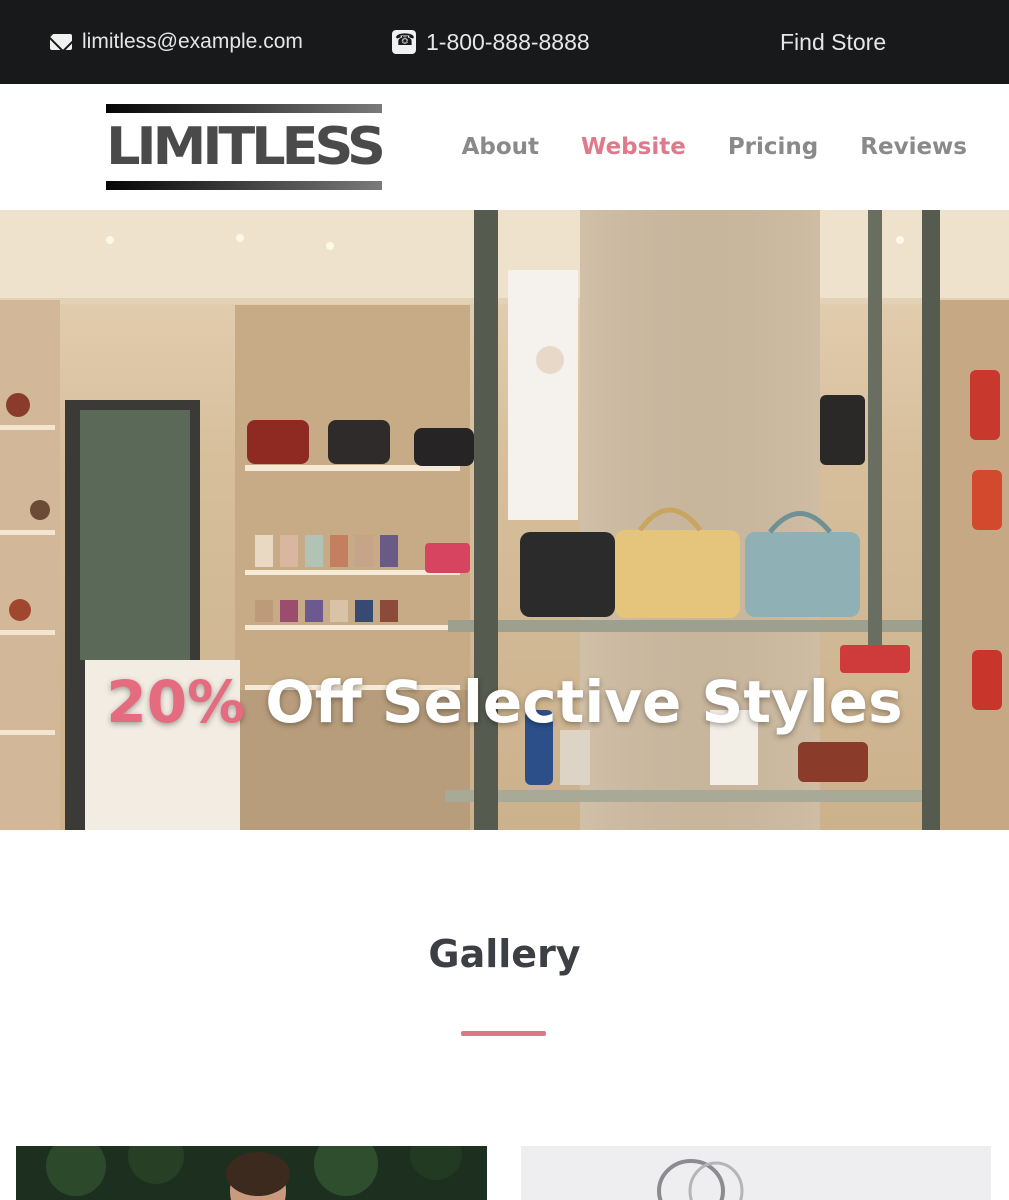  I want to click on phone-icon, so click(404, 42).